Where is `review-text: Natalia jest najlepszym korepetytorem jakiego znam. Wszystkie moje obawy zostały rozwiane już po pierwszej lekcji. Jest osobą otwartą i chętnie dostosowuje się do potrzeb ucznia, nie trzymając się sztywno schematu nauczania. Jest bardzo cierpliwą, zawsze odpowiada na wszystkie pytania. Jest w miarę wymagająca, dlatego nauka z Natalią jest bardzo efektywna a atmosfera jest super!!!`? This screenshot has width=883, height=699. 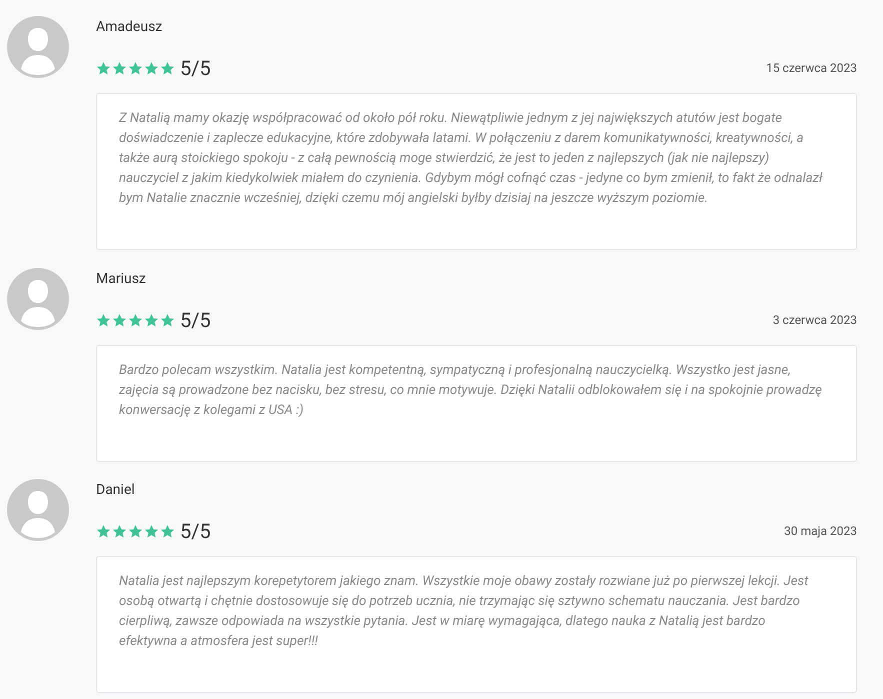
review-text: Natalia jest najlepszym korepetytorem jakiego znam. Wszystkie moje obawy zostały rozwiane już po pierwszej lekcji. Jest osobą otwartą i chętnie dostosowuje się do potrzeb ucznia, nie trzymając się sztywno schematu nauczania. Jest bardzo cierpliwą, zawsze odpowiada na wszystkie pytania. Jest w miarę wymagająca, dlatego nauka z Natalią jest bardzo efektywna a atmosfera jest super!!! is located at coordinates (464, 612).